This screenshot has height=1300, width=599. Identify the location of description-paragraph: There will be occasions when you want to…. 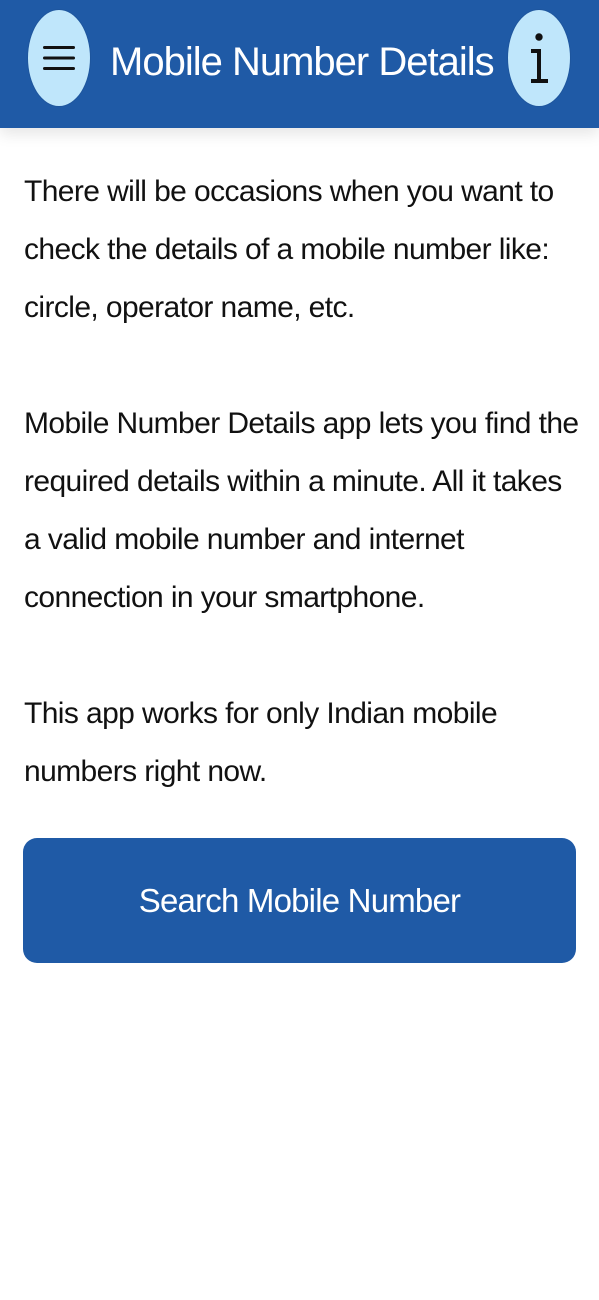
(289, 249).